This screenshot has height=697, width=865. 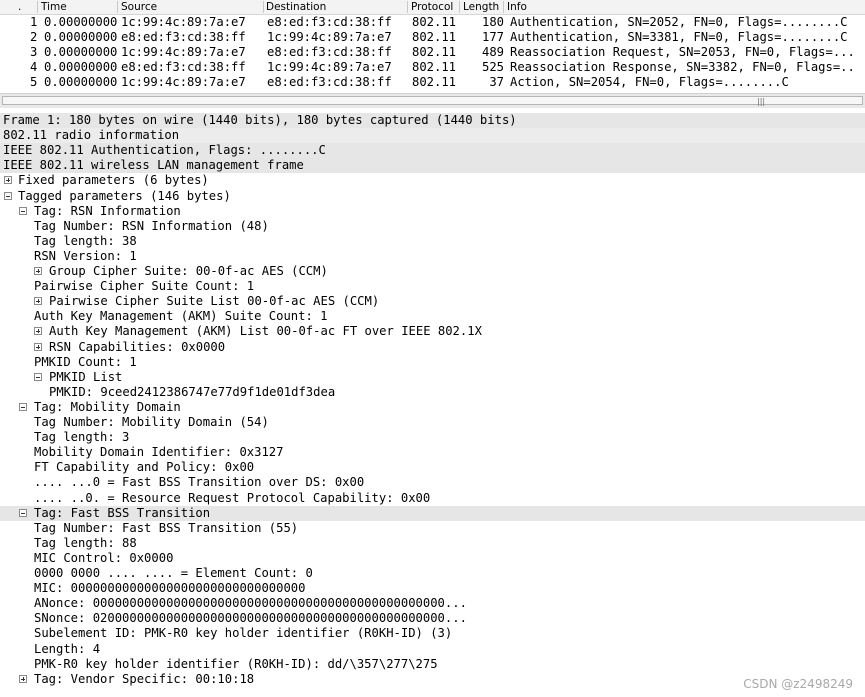 What do you see at coordinates (107, 210) in the screenshot?
I see `detail-text: Tag: RSN Information` at bounding box center [107, 210].